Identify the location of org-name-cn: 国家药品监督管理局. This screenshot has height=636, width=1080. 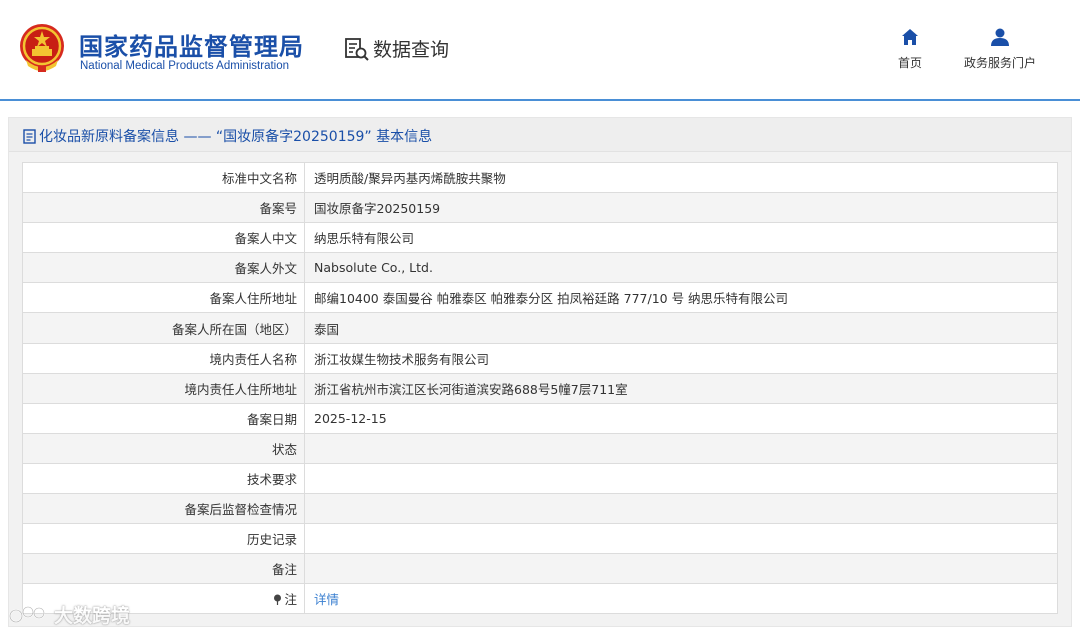
(191, 47).